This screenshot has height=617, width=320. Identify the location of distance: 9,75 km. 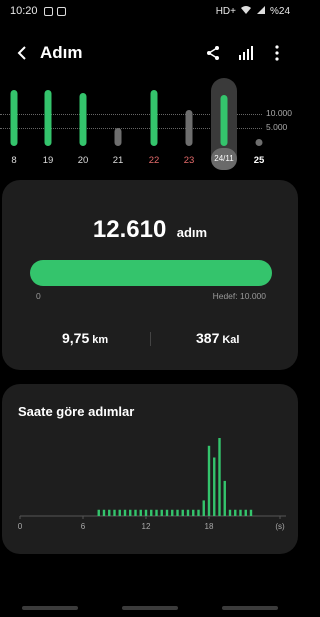
(85, 338).